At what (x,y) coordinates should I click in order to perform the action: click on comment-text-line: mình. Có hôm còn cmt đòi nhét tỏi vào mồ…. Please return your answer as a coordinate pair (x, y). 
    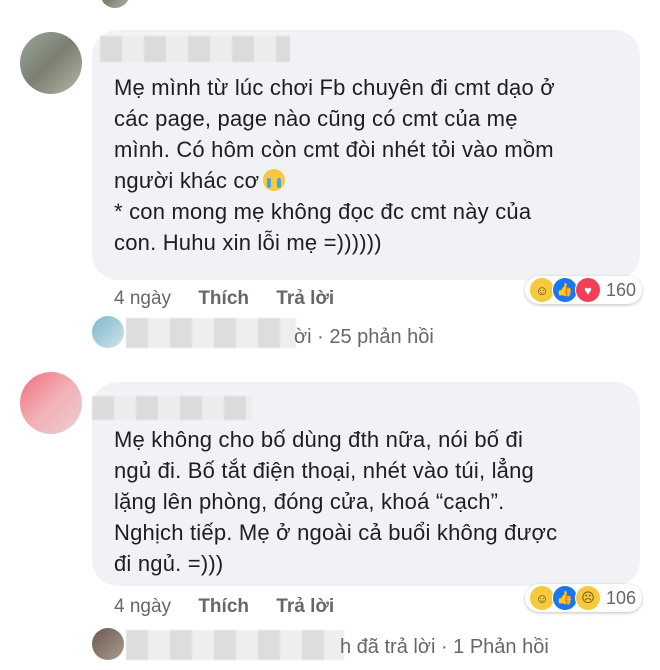
    Looking at the image, I should click on (334, 149).